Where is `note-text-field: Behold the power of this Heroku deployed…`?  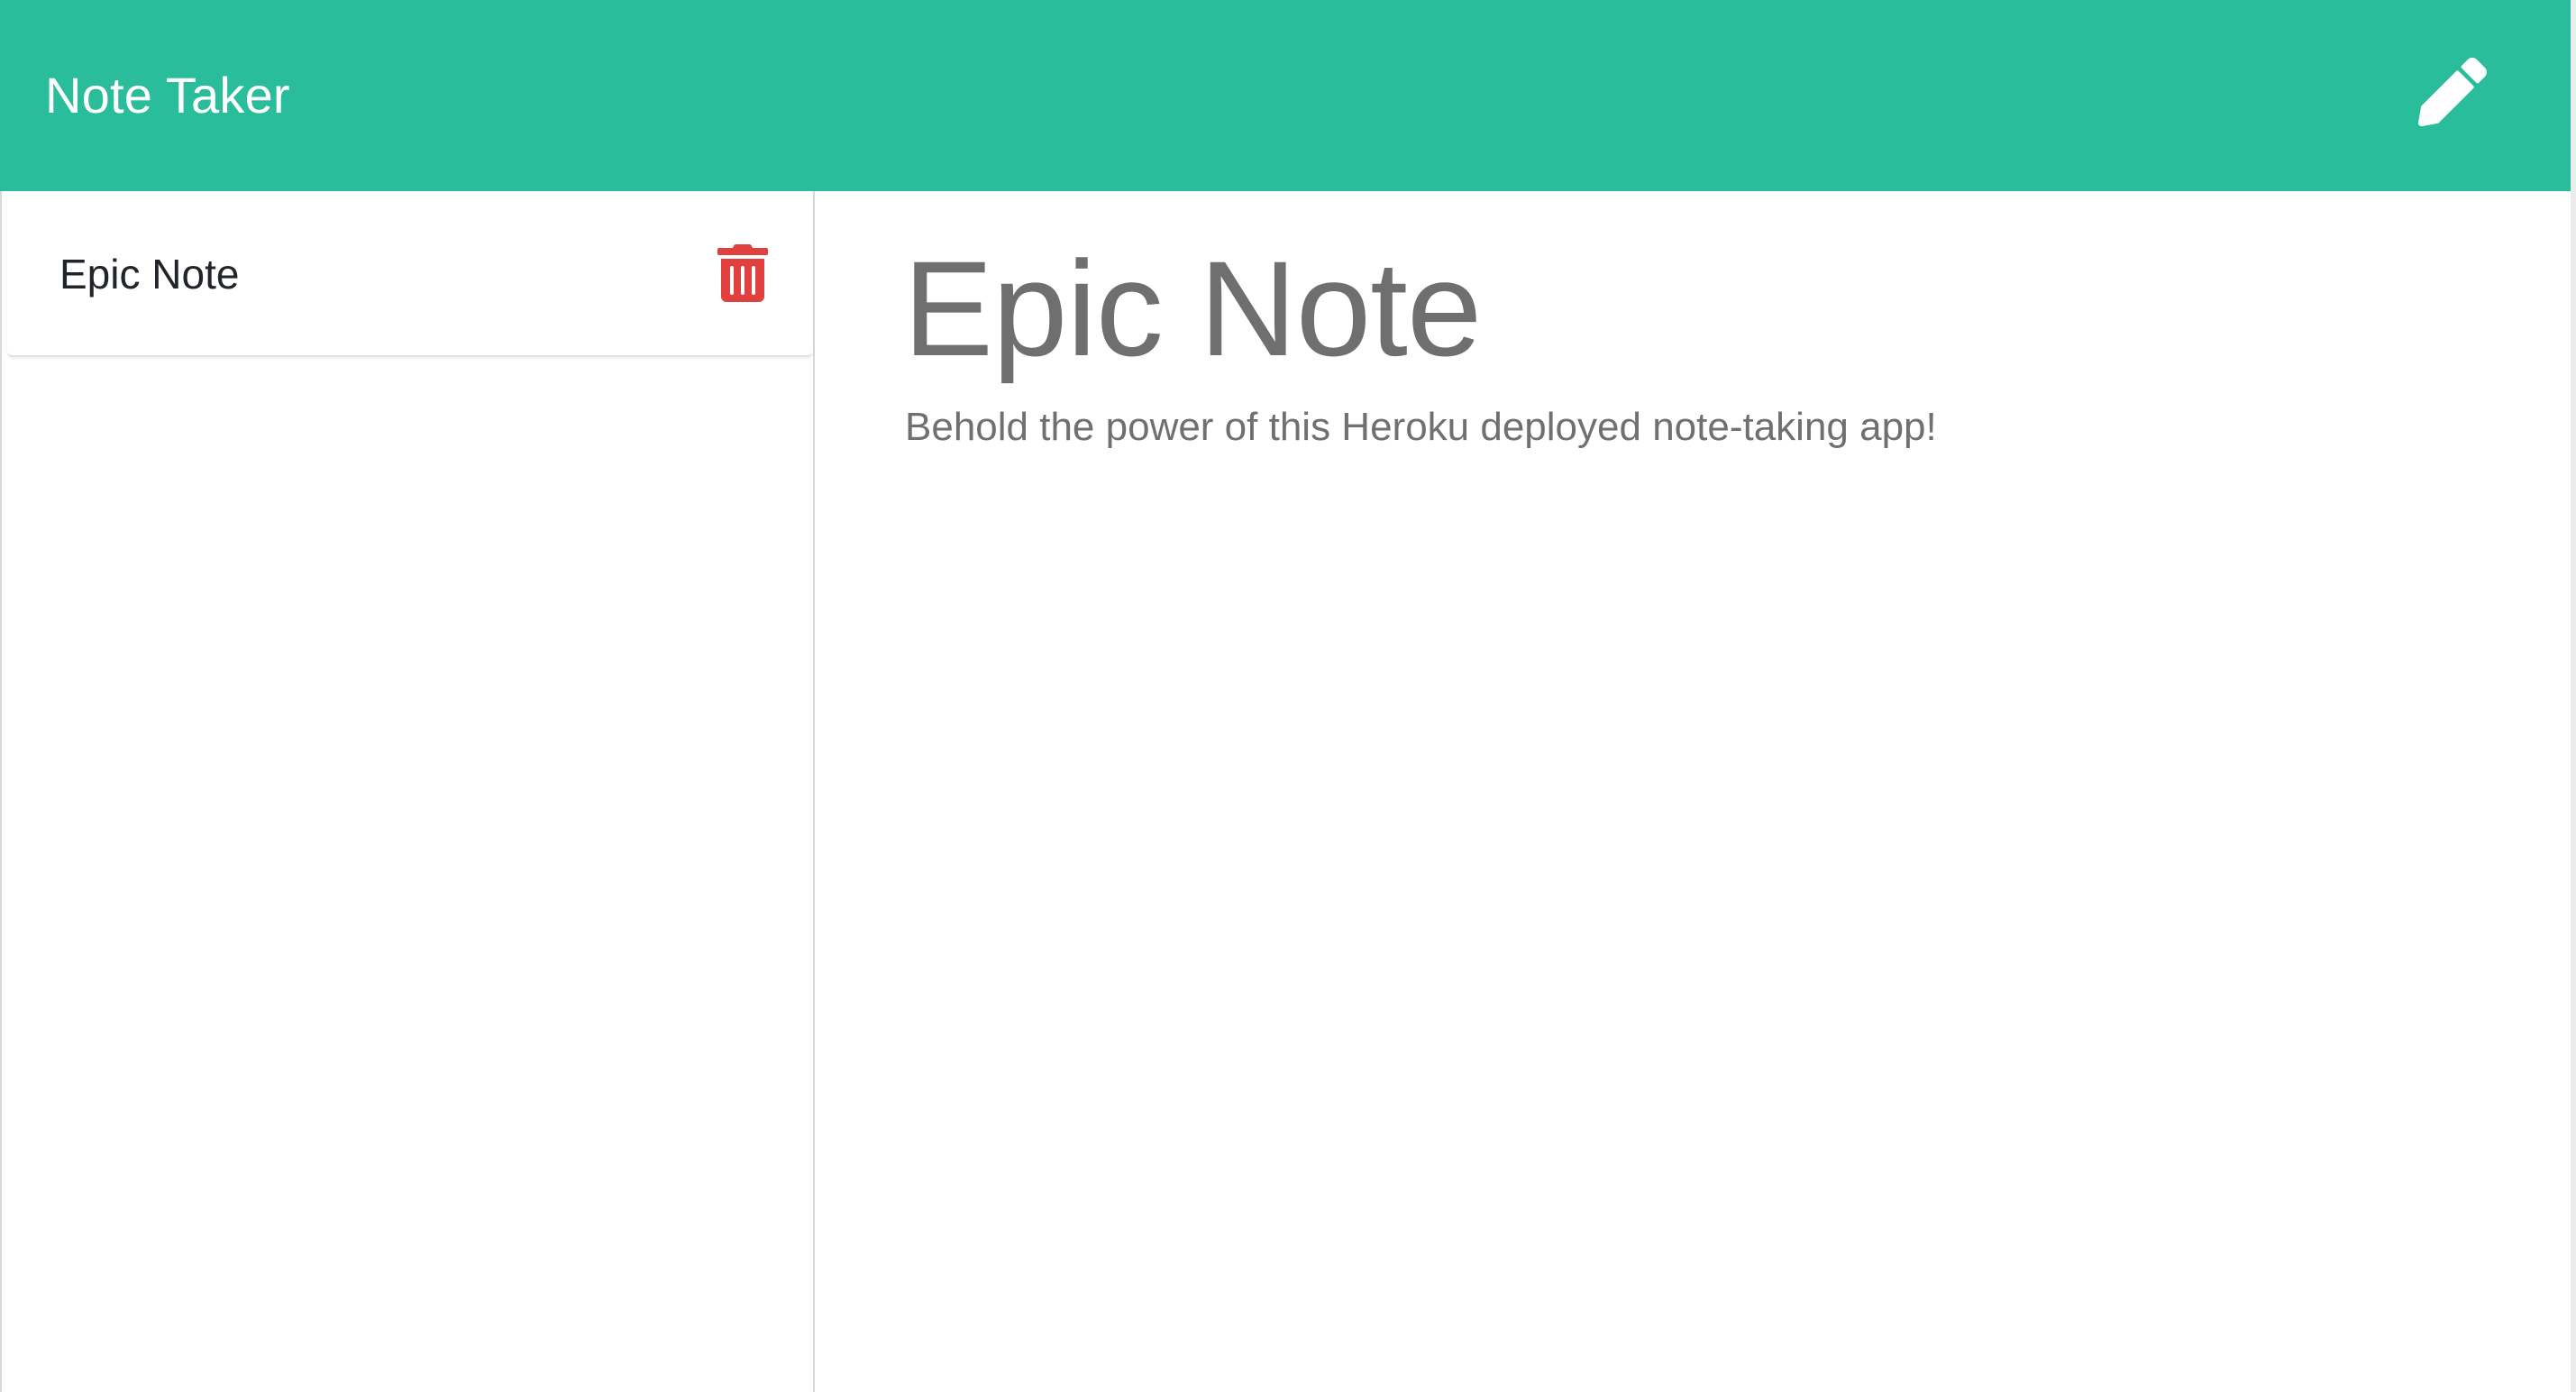 note-text-field: Behold the power of this Heroku deployed… is located at coordinates (1421, 428).